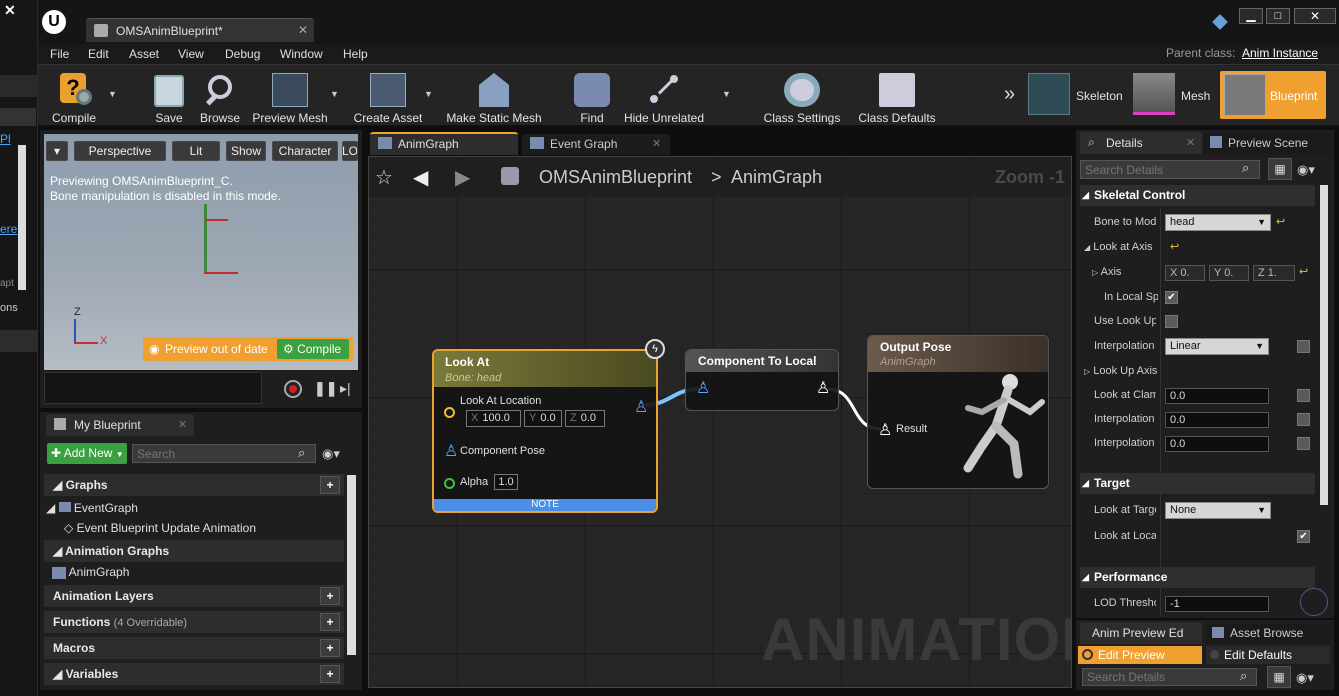 The height and width of the screenshot is (696, 1339). Describe the element at coordinates (1273, 95) in the screenshot. I see `blueprint-mode-tab: Blueprint` at that location.